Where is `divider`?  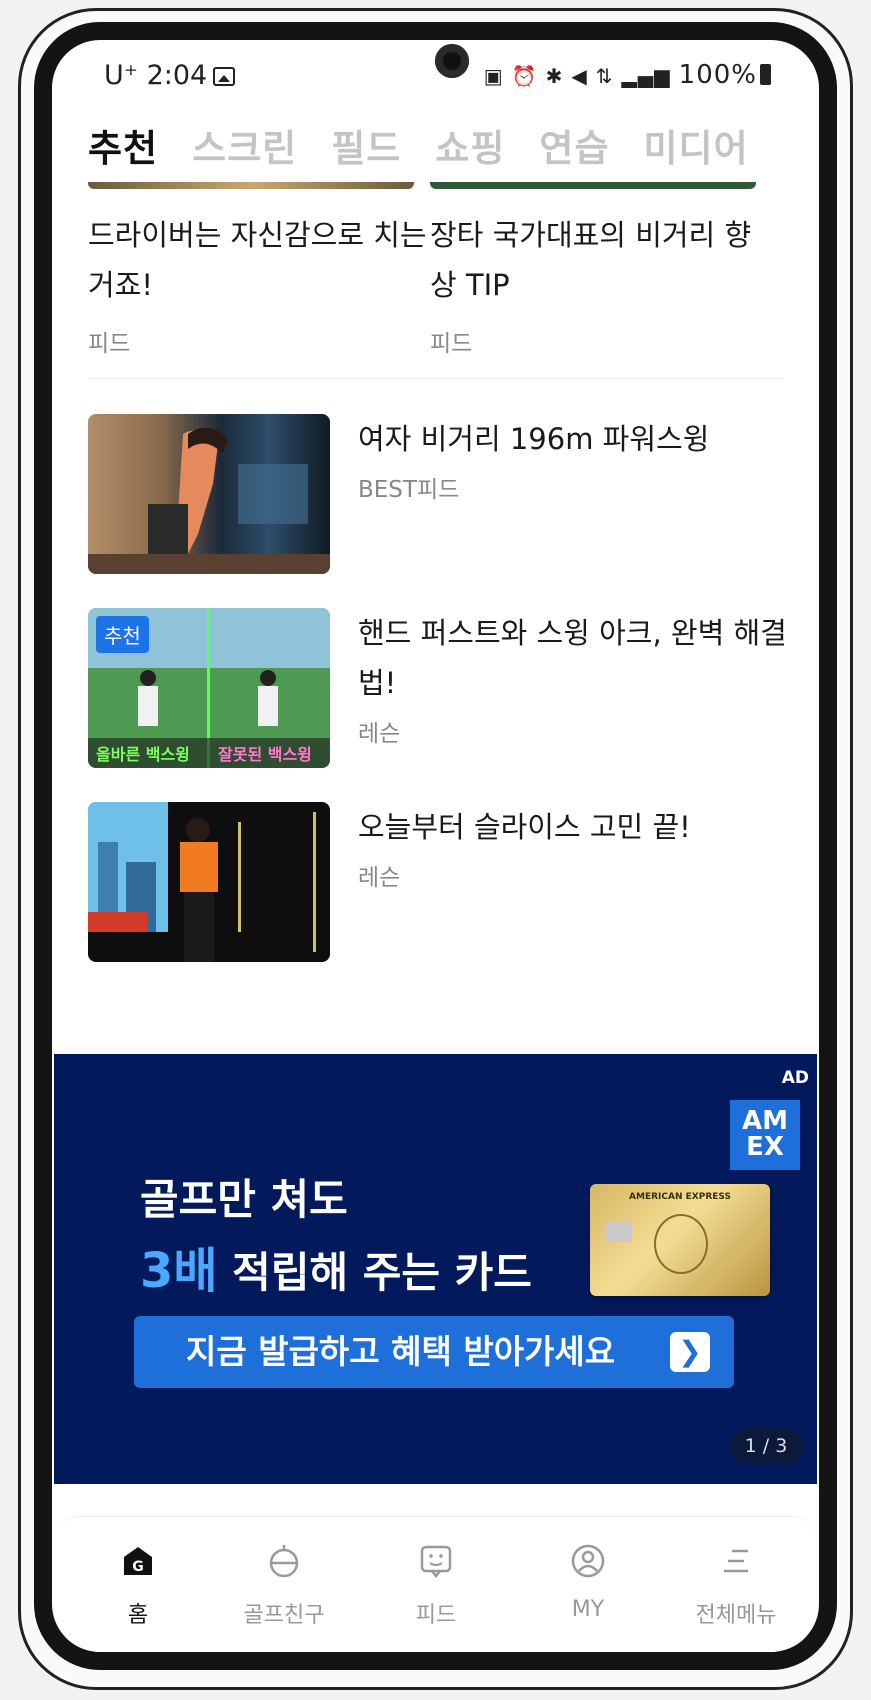
divider is located at coordinates (436, 378).